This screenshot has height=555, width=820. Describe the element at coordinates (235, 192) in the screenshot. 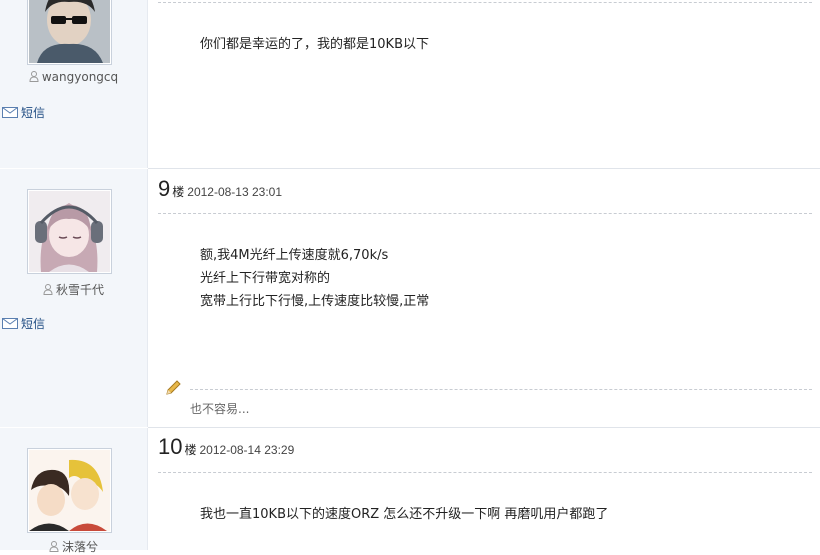

I see `post-timestamp: 2012-08-13 23:01` at that location.